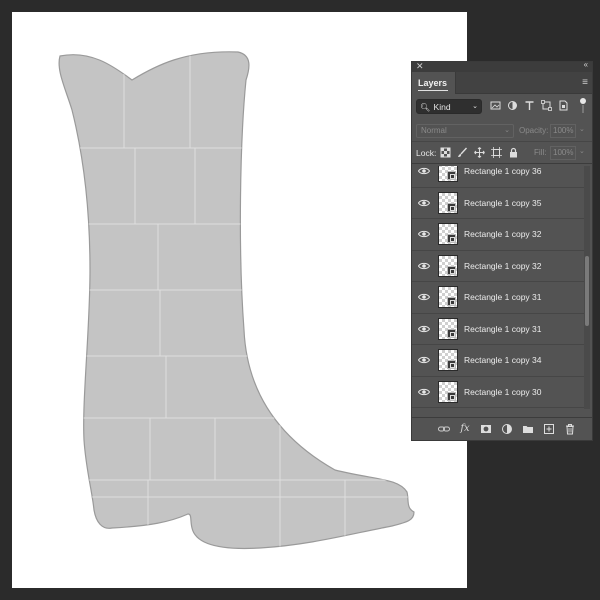 This screenshot has width=600, height=600. Describe the element at coordinates (434, 130) in the screenshot. I see `blend-mode-value: Normal` at that location.